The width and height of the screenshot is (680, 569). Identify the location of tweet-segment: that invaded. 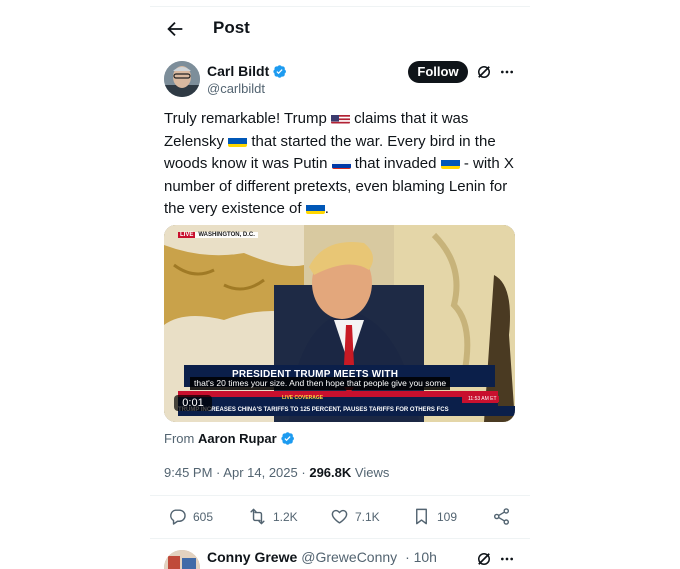
(395, 163).